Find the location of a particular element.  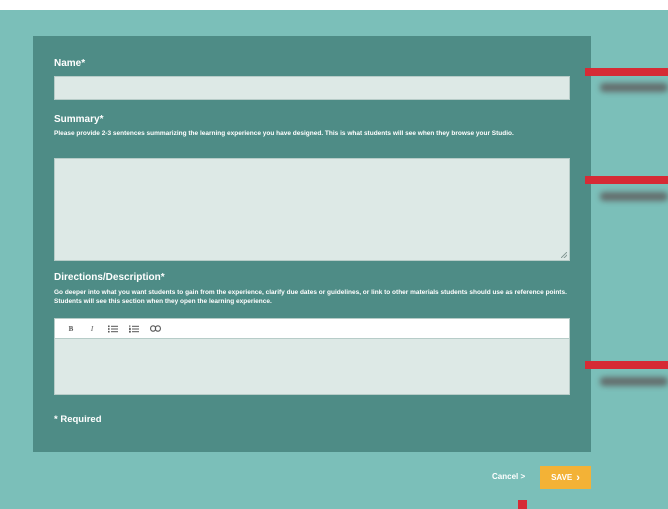

bulleted-list-icon is located at coordinates (113, 328).